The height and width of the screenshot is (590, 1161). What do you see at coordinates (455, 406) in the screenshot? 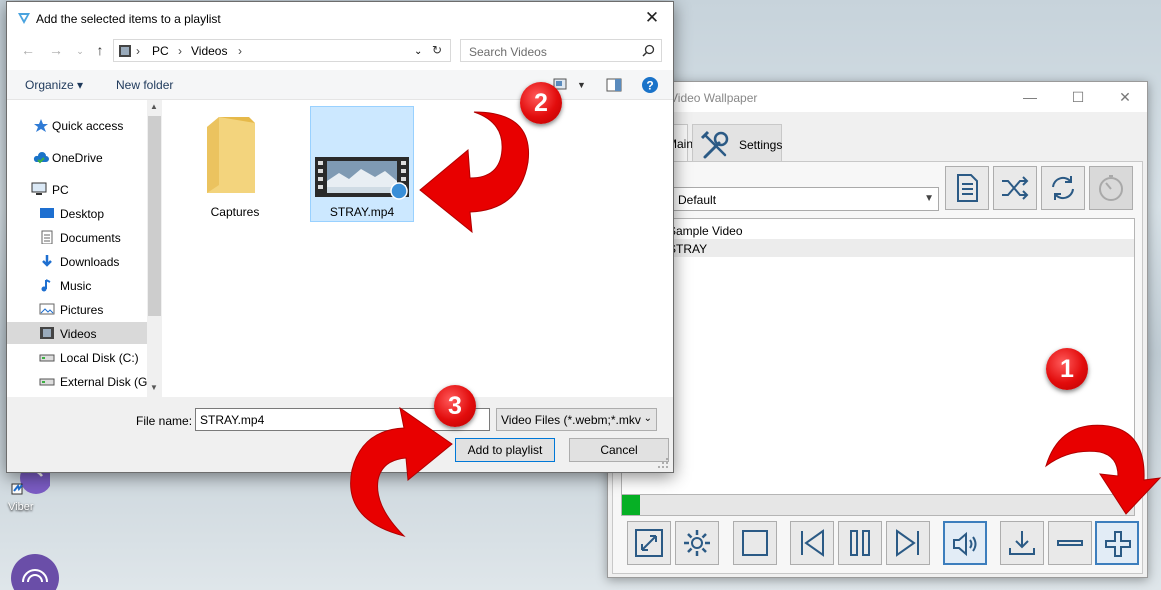
I see `step-badge-3: 3` at bounding box center [455, 406].